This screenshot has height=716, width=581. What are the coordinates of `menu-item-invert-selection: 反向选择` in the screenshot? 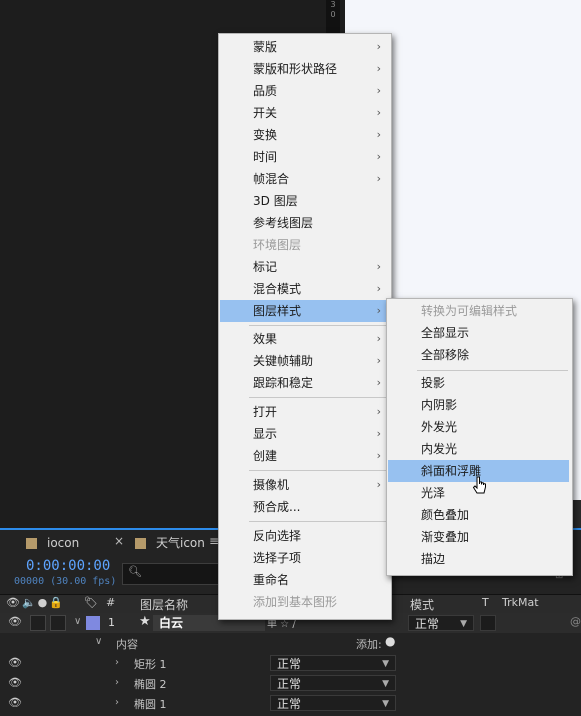 It's located at (305, 536).